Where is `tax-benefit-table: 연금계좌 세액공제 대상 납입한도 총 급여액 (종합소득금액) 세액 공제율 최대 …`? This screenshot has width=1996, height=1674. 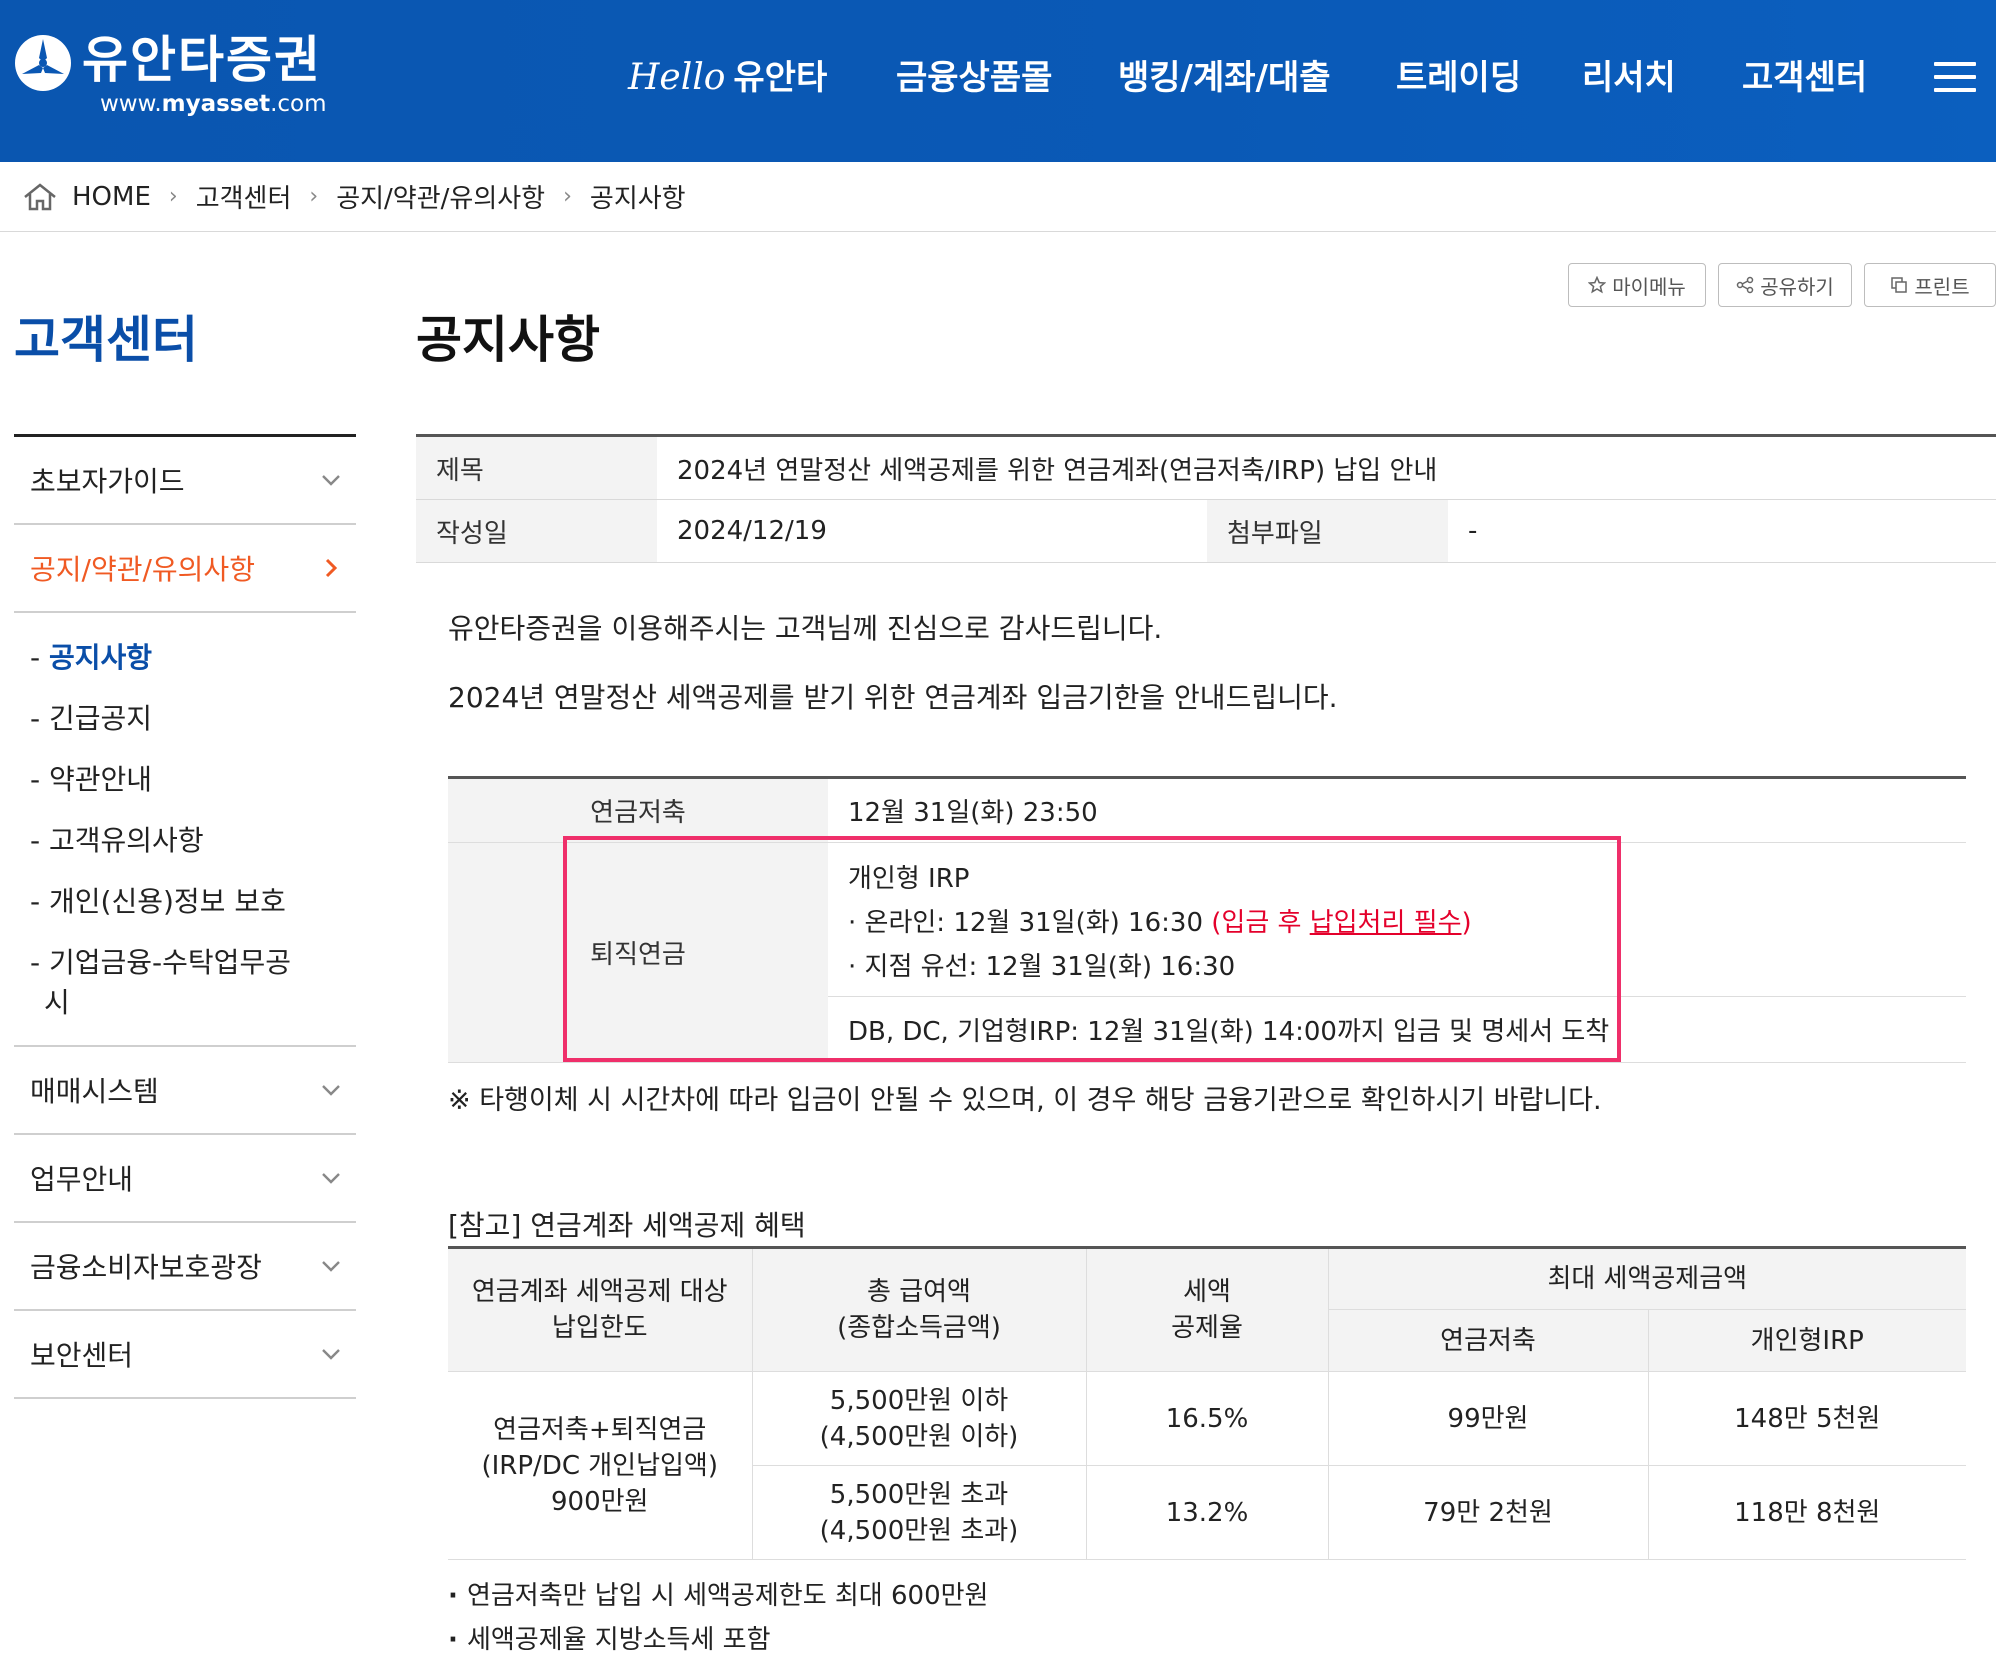 tax-benefit-table: 연금계좌 세액공제 대상 납입한도 총 급여액 (종합소득금액) 세액 공제율 최대 … is located at coordinates (1207, 1403).